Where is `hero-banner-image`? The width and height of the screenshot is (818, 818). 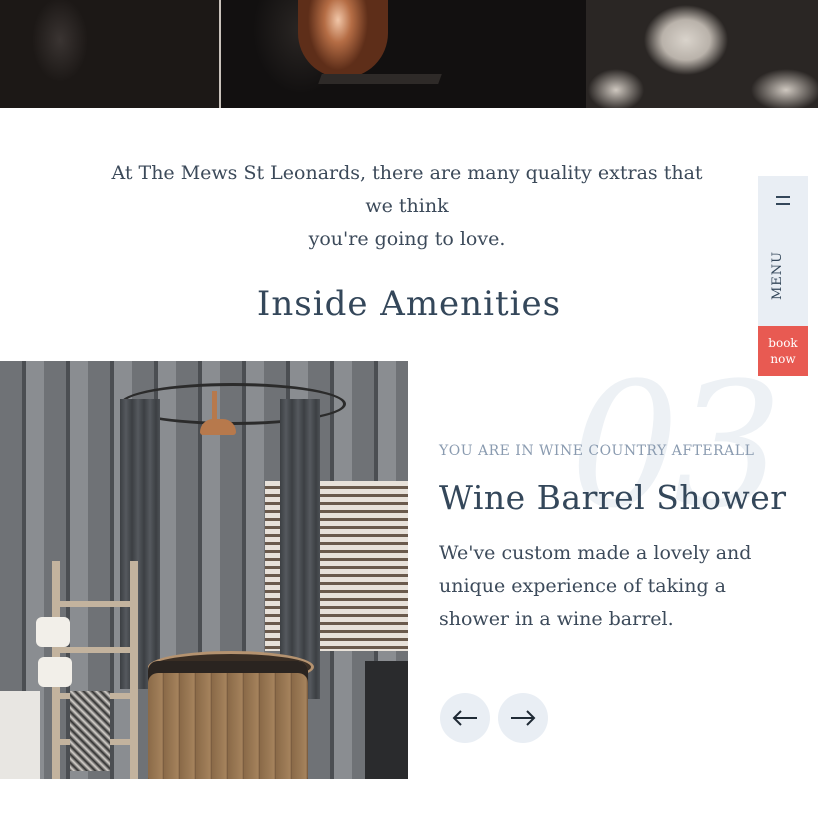 hero-banner-image is located at coordinates (409, 54).